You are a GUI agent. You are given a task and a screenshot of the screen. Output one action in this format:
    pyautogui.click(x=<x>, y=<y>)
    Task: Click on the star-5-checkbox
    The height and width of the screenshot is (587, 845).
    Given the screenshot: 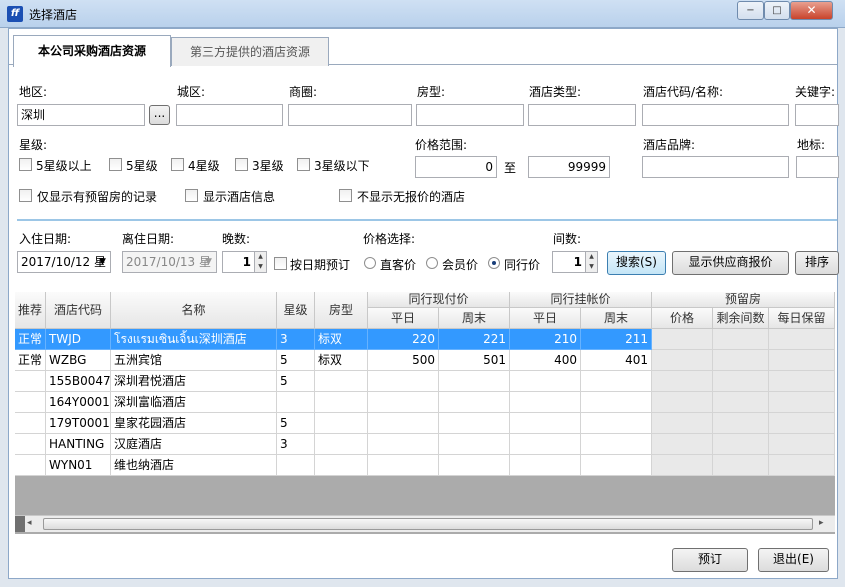 What is the action you would take?
    pyautogui.click(x=115, y=164)
    